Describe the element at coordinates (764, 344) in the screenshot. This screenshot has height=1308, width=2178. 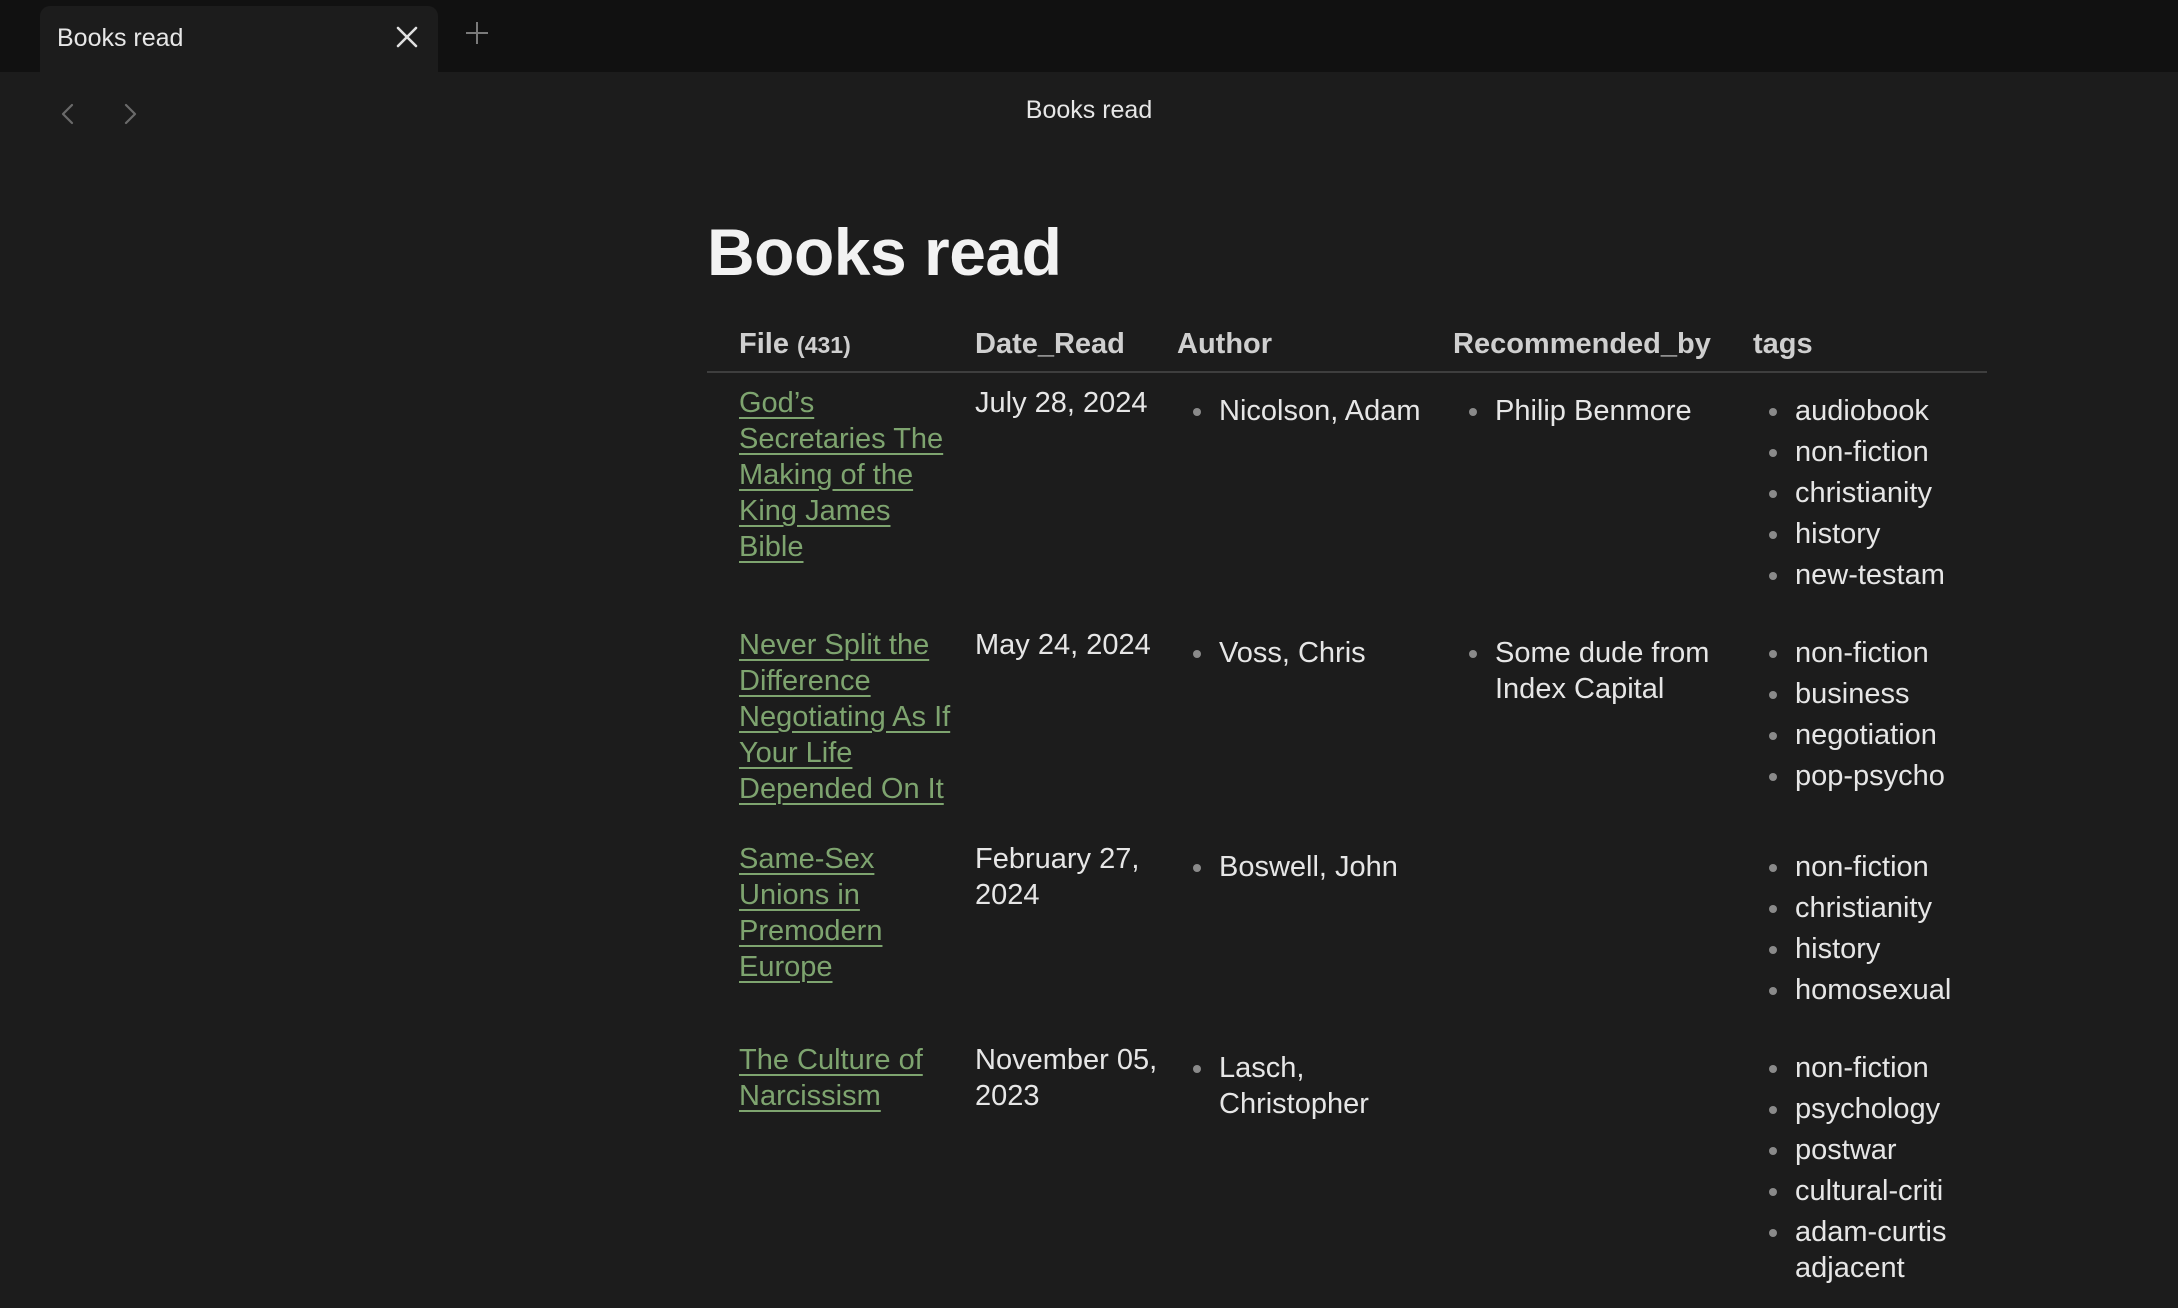
I see `column-header-file-label: File` at that location.